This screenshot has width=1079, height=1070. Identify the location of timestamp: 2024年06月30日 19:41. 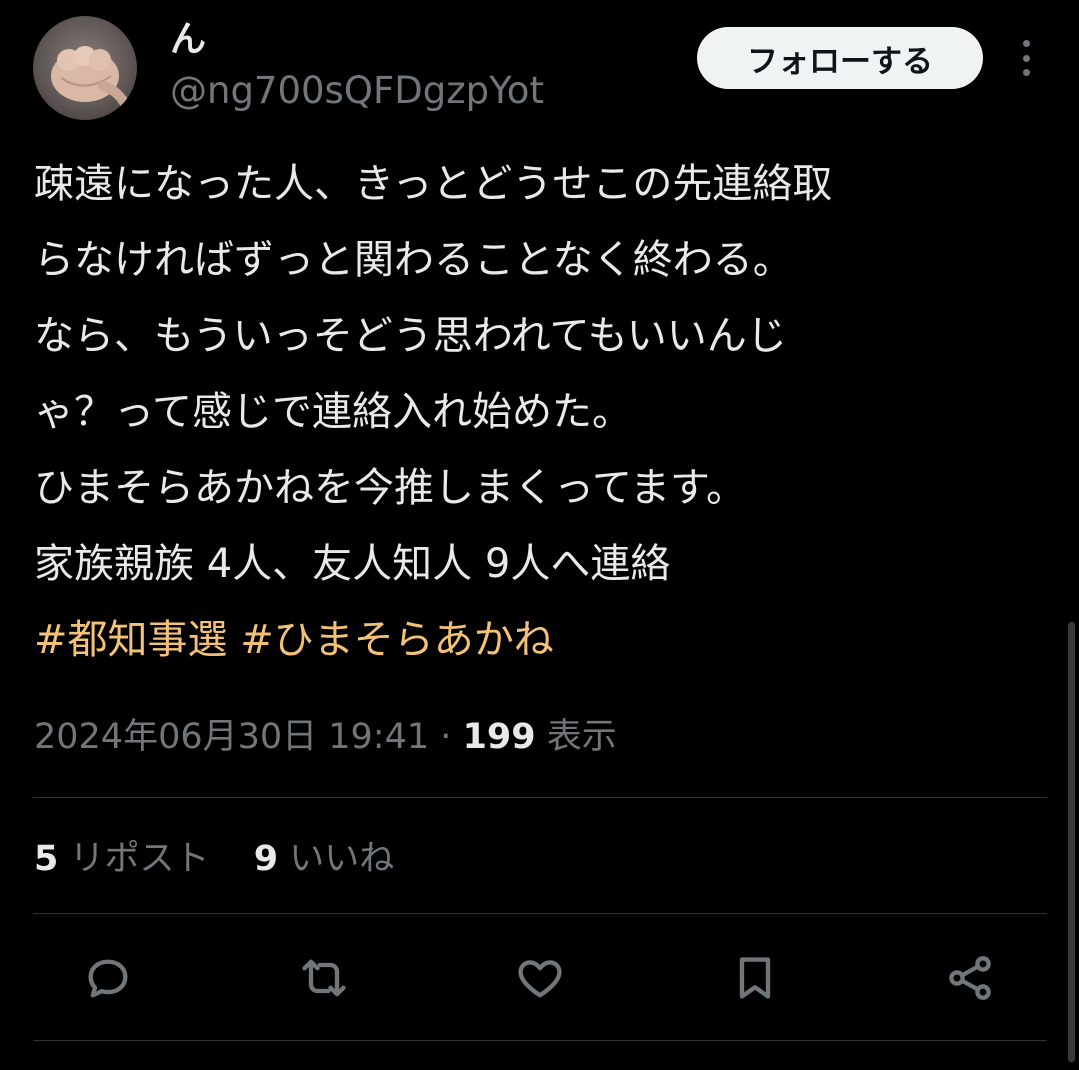
(231, 737).